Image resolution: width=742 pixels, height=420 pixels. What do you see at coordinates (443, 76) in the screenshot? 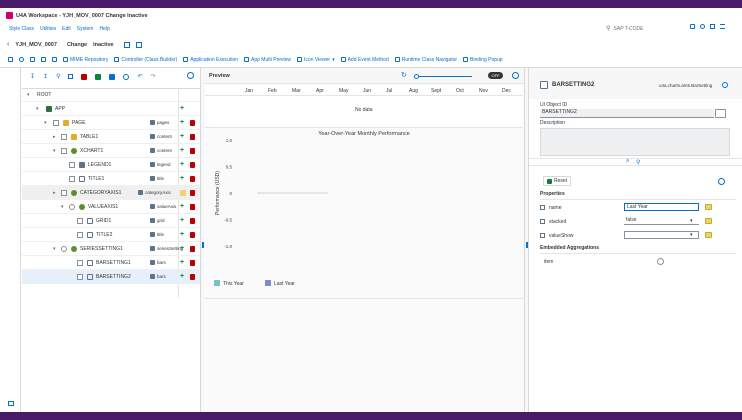
I see `zoom-slider` at bounding box center [443, 76].